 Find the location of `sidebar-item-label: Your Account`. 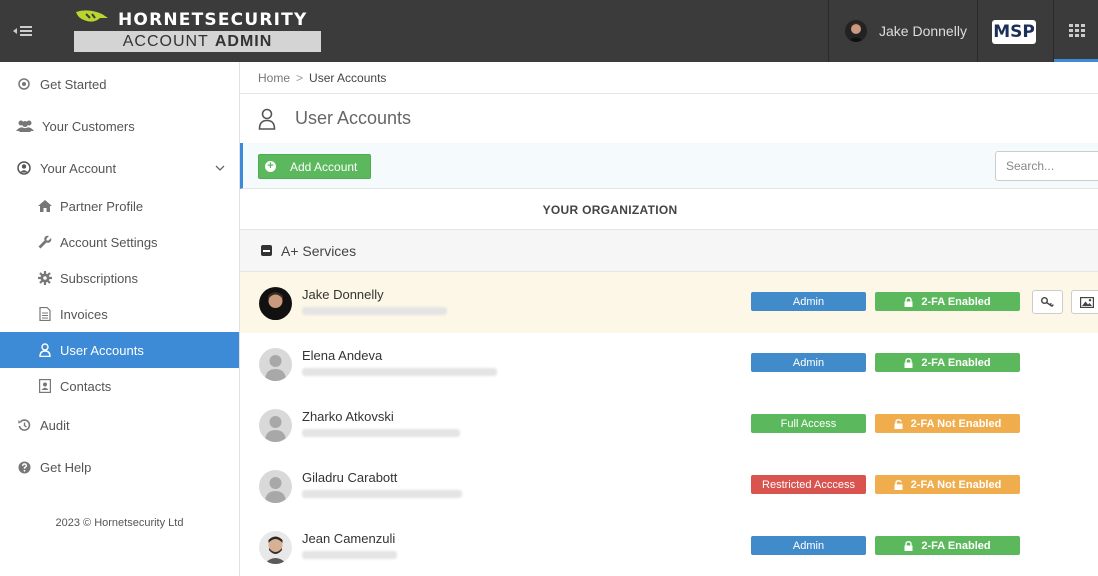

sidebar-item-label: Your Account is located at coordinates (78, 168).